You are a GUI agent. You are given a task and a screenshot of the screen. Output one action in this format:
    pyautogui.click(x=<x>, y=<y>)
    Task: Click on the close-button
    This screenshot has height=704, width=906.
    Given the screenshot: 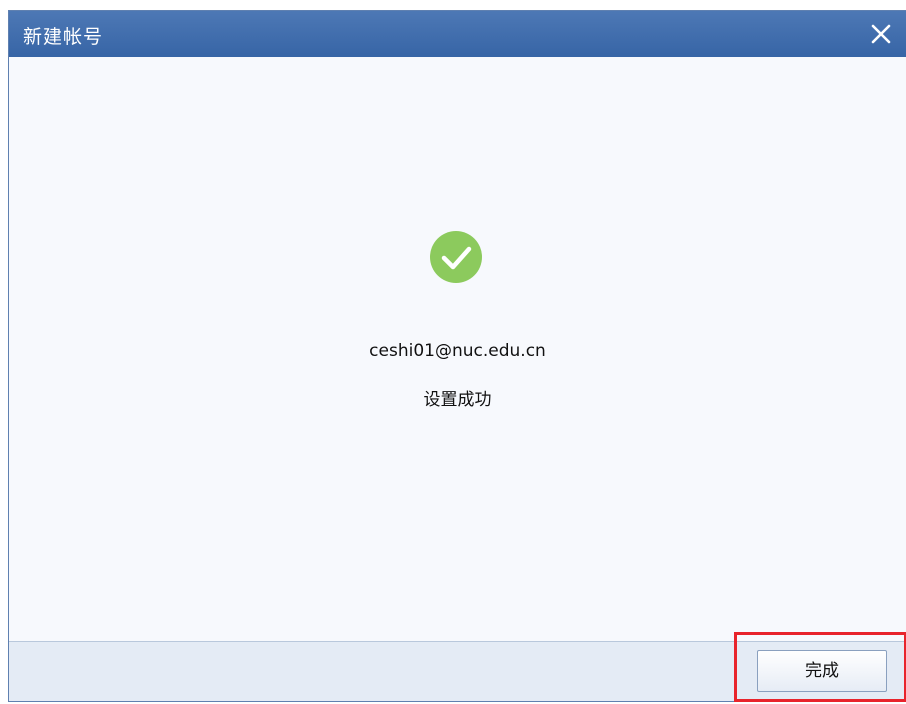 What is the action you would take?
    pyautogui.click(x=881, y=34)
    